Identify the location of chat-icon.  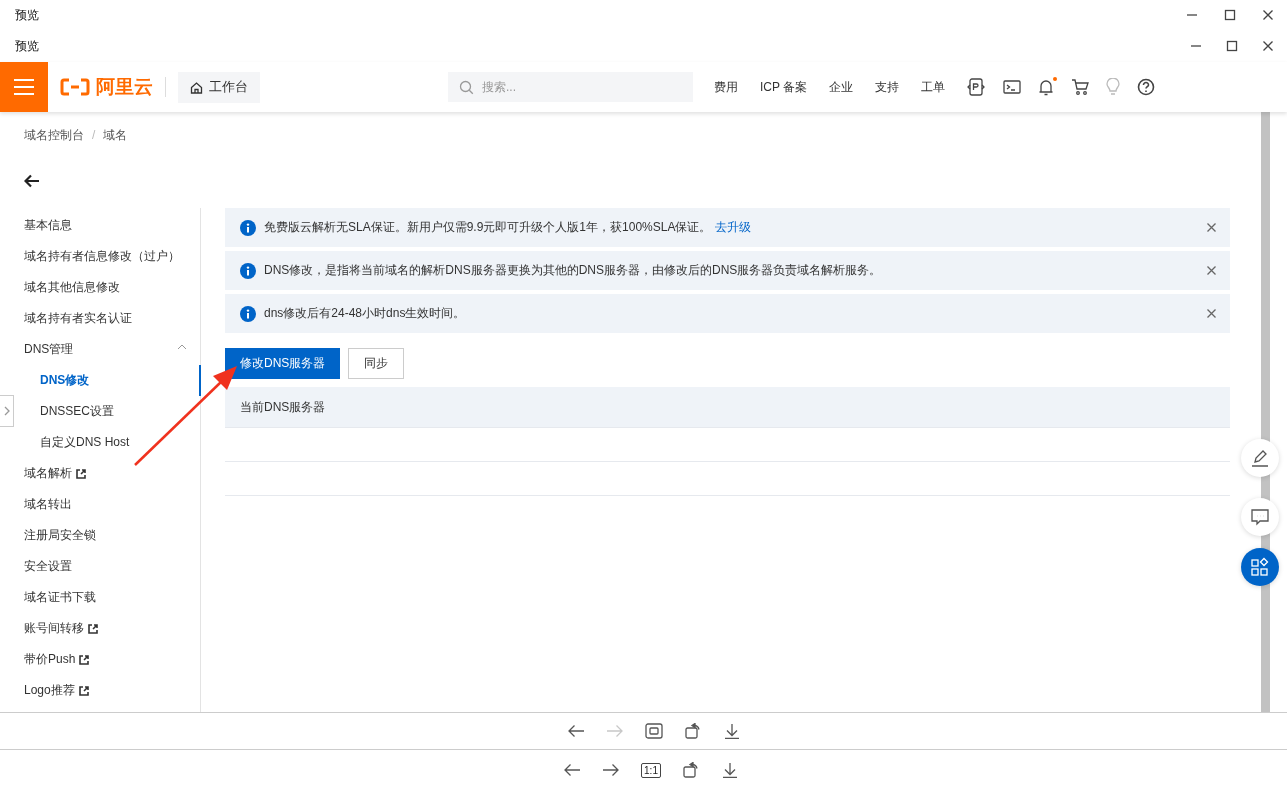
(1260, 517).